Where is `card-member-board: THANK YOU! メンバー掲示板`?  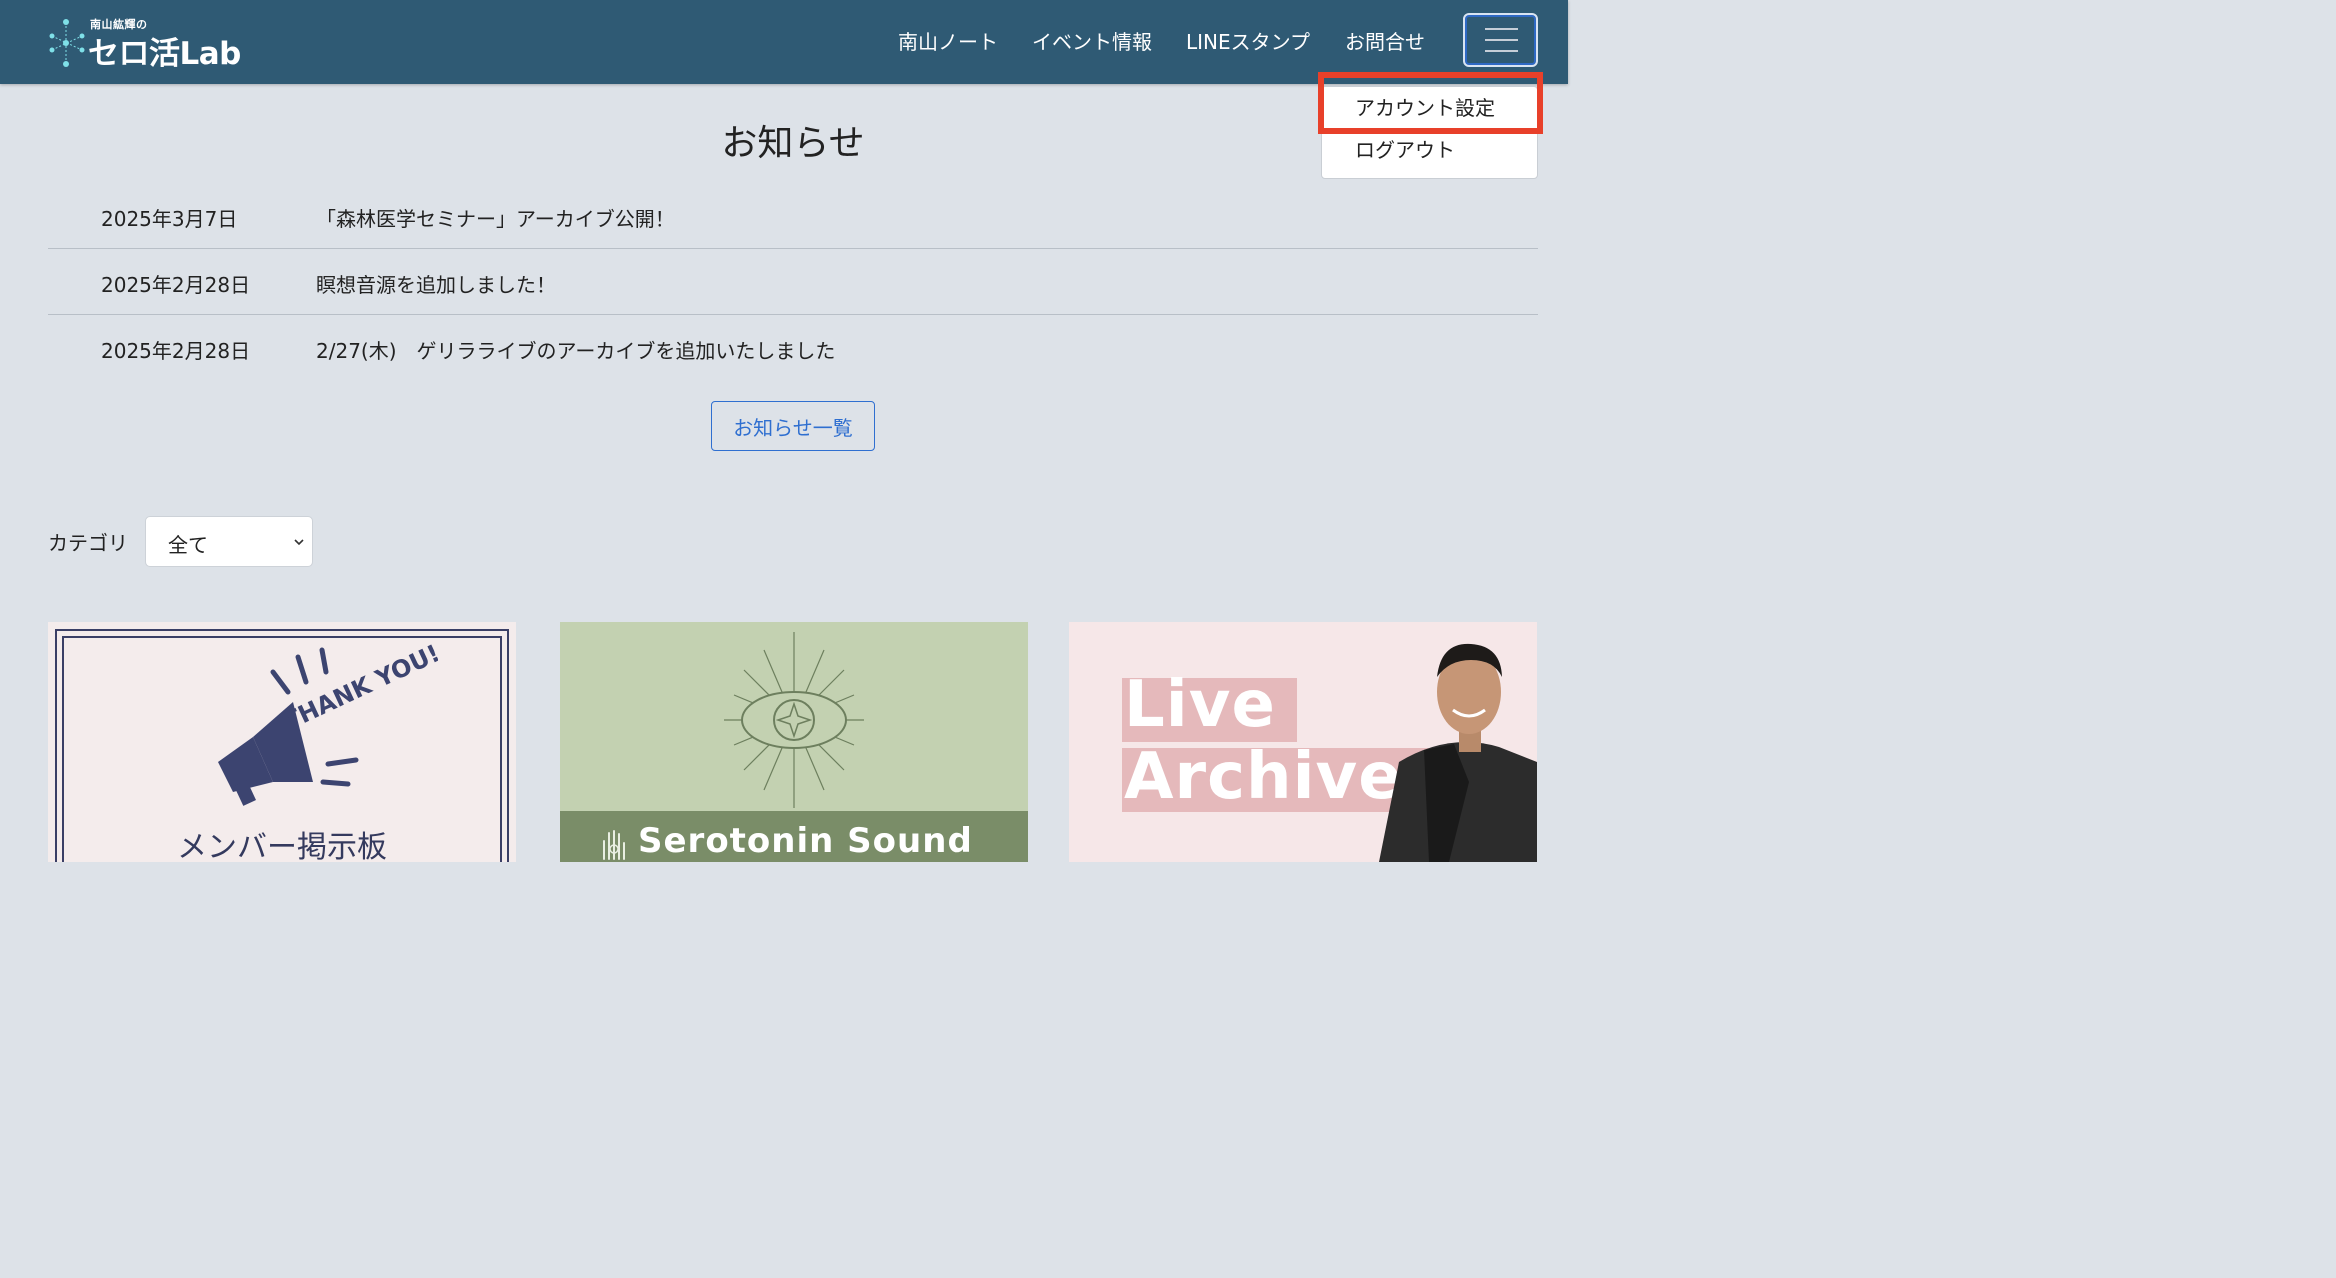 card-member-board: THANK YOU! メンバー掲示板 is located at coordinates (282, 742).